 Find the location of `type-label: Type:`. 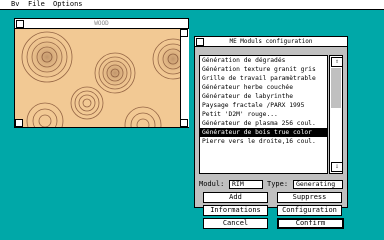

type-label: Type: is located at coordinates (278, 184).